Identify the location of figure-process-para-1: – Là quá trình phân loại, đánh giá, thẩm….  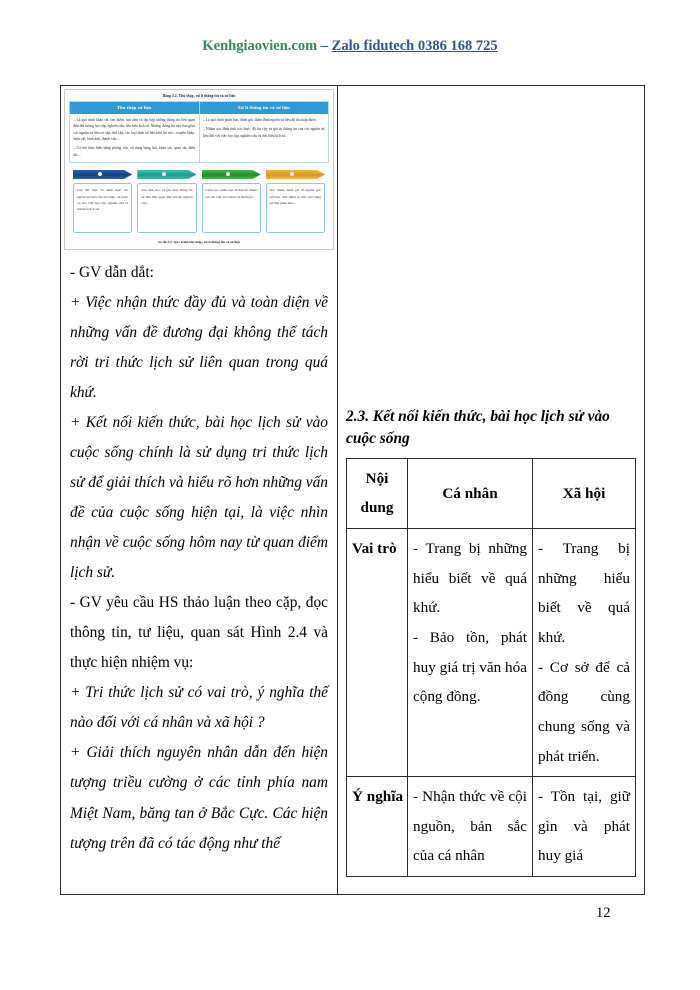
(260, 119).